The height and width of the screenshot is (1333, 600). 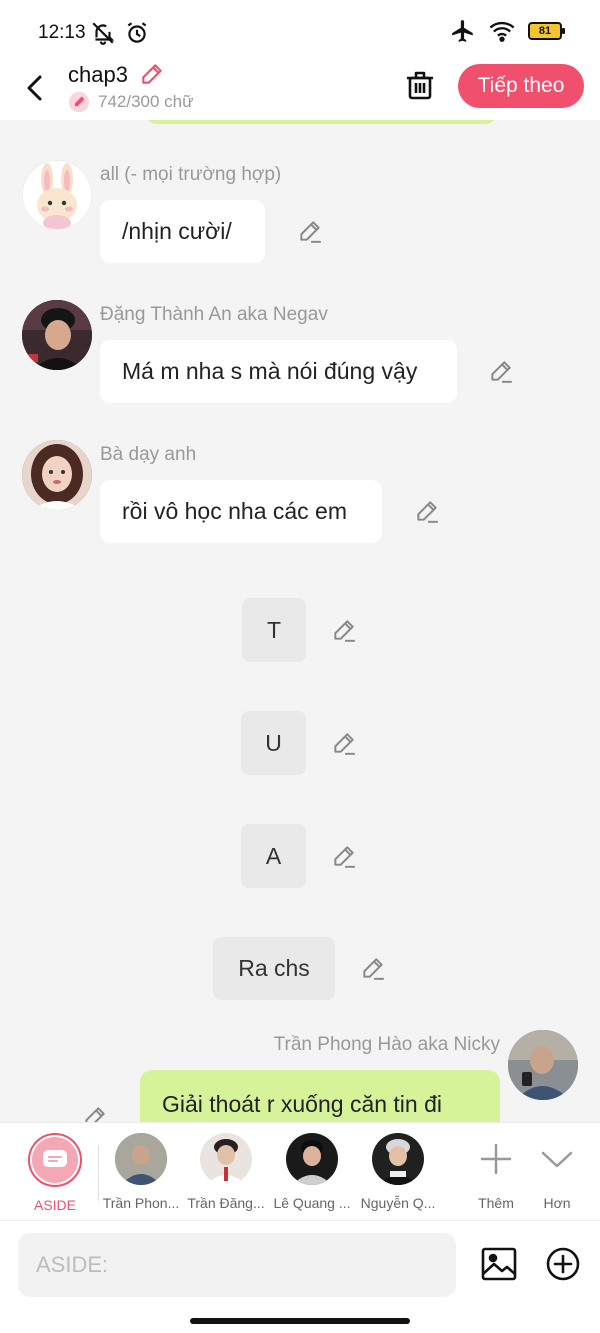 I want to click on aside-avatar, so click(x=55, y=1160).